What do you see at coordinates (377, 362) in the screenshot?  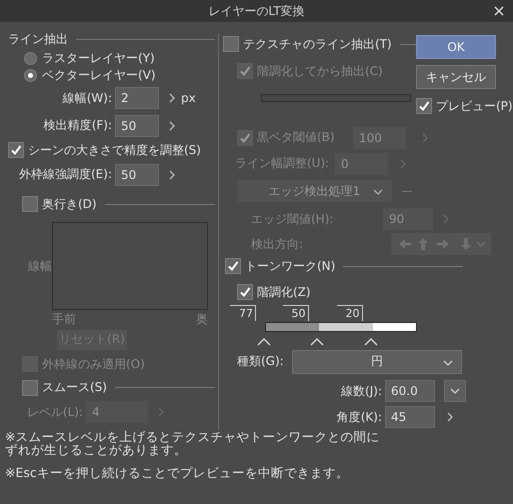 I see `tone-type-dropdown: 円` at bounding box center [377, 362].